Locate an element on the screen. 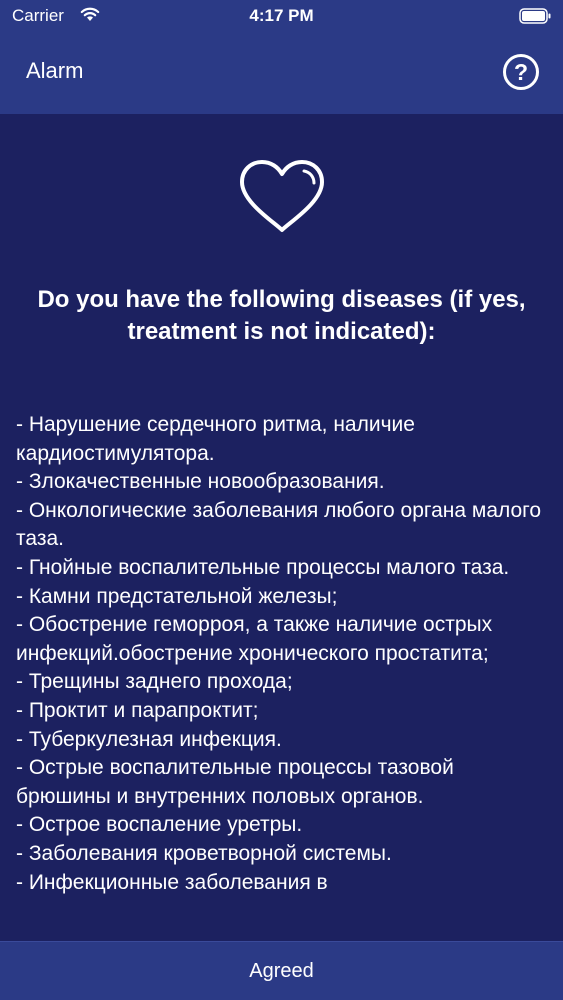  page-title: Alarm is located at coordinates (55, 70).